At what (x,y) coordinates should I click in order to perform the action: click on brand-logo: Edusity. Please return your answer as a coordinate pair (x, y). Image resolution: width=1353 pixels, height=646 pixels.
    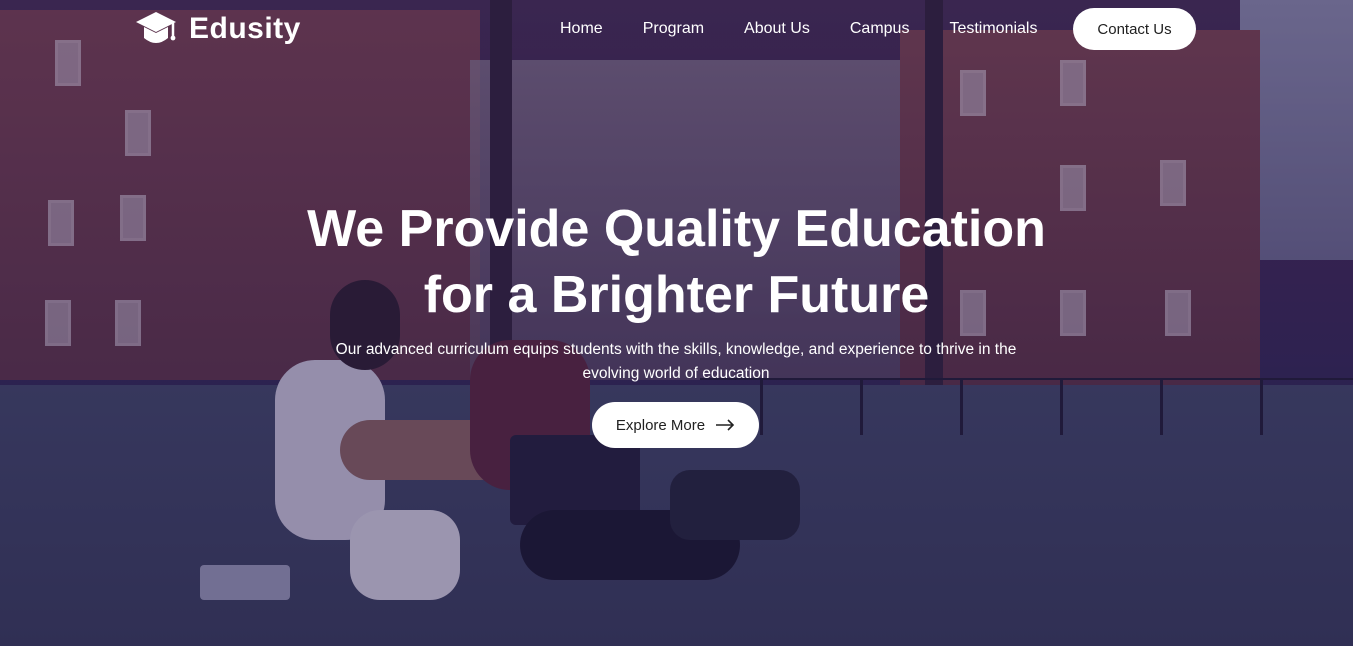
    Looking at the image, I should click on (218, 29).